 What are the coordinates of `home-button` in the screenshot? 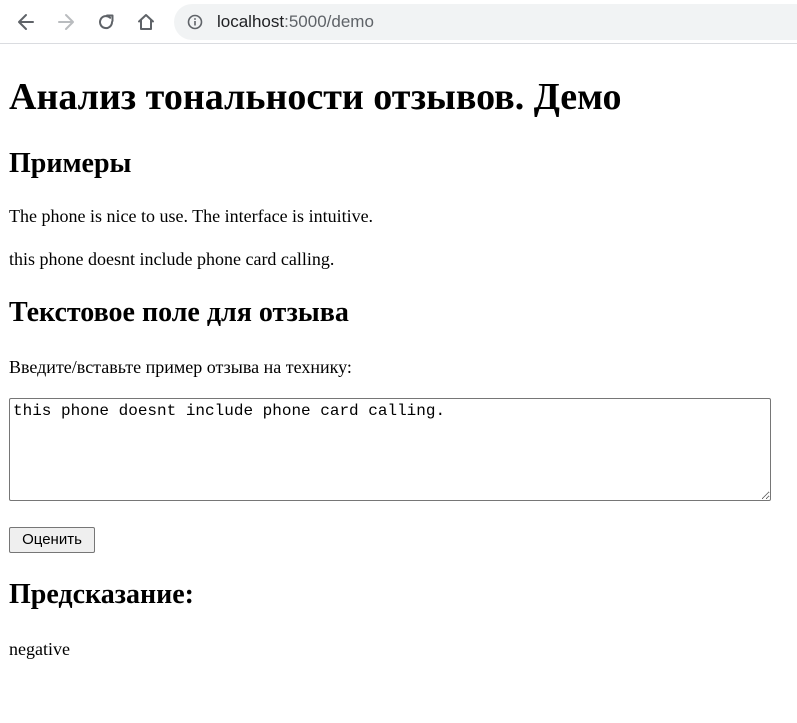 It's located at (146, 22).